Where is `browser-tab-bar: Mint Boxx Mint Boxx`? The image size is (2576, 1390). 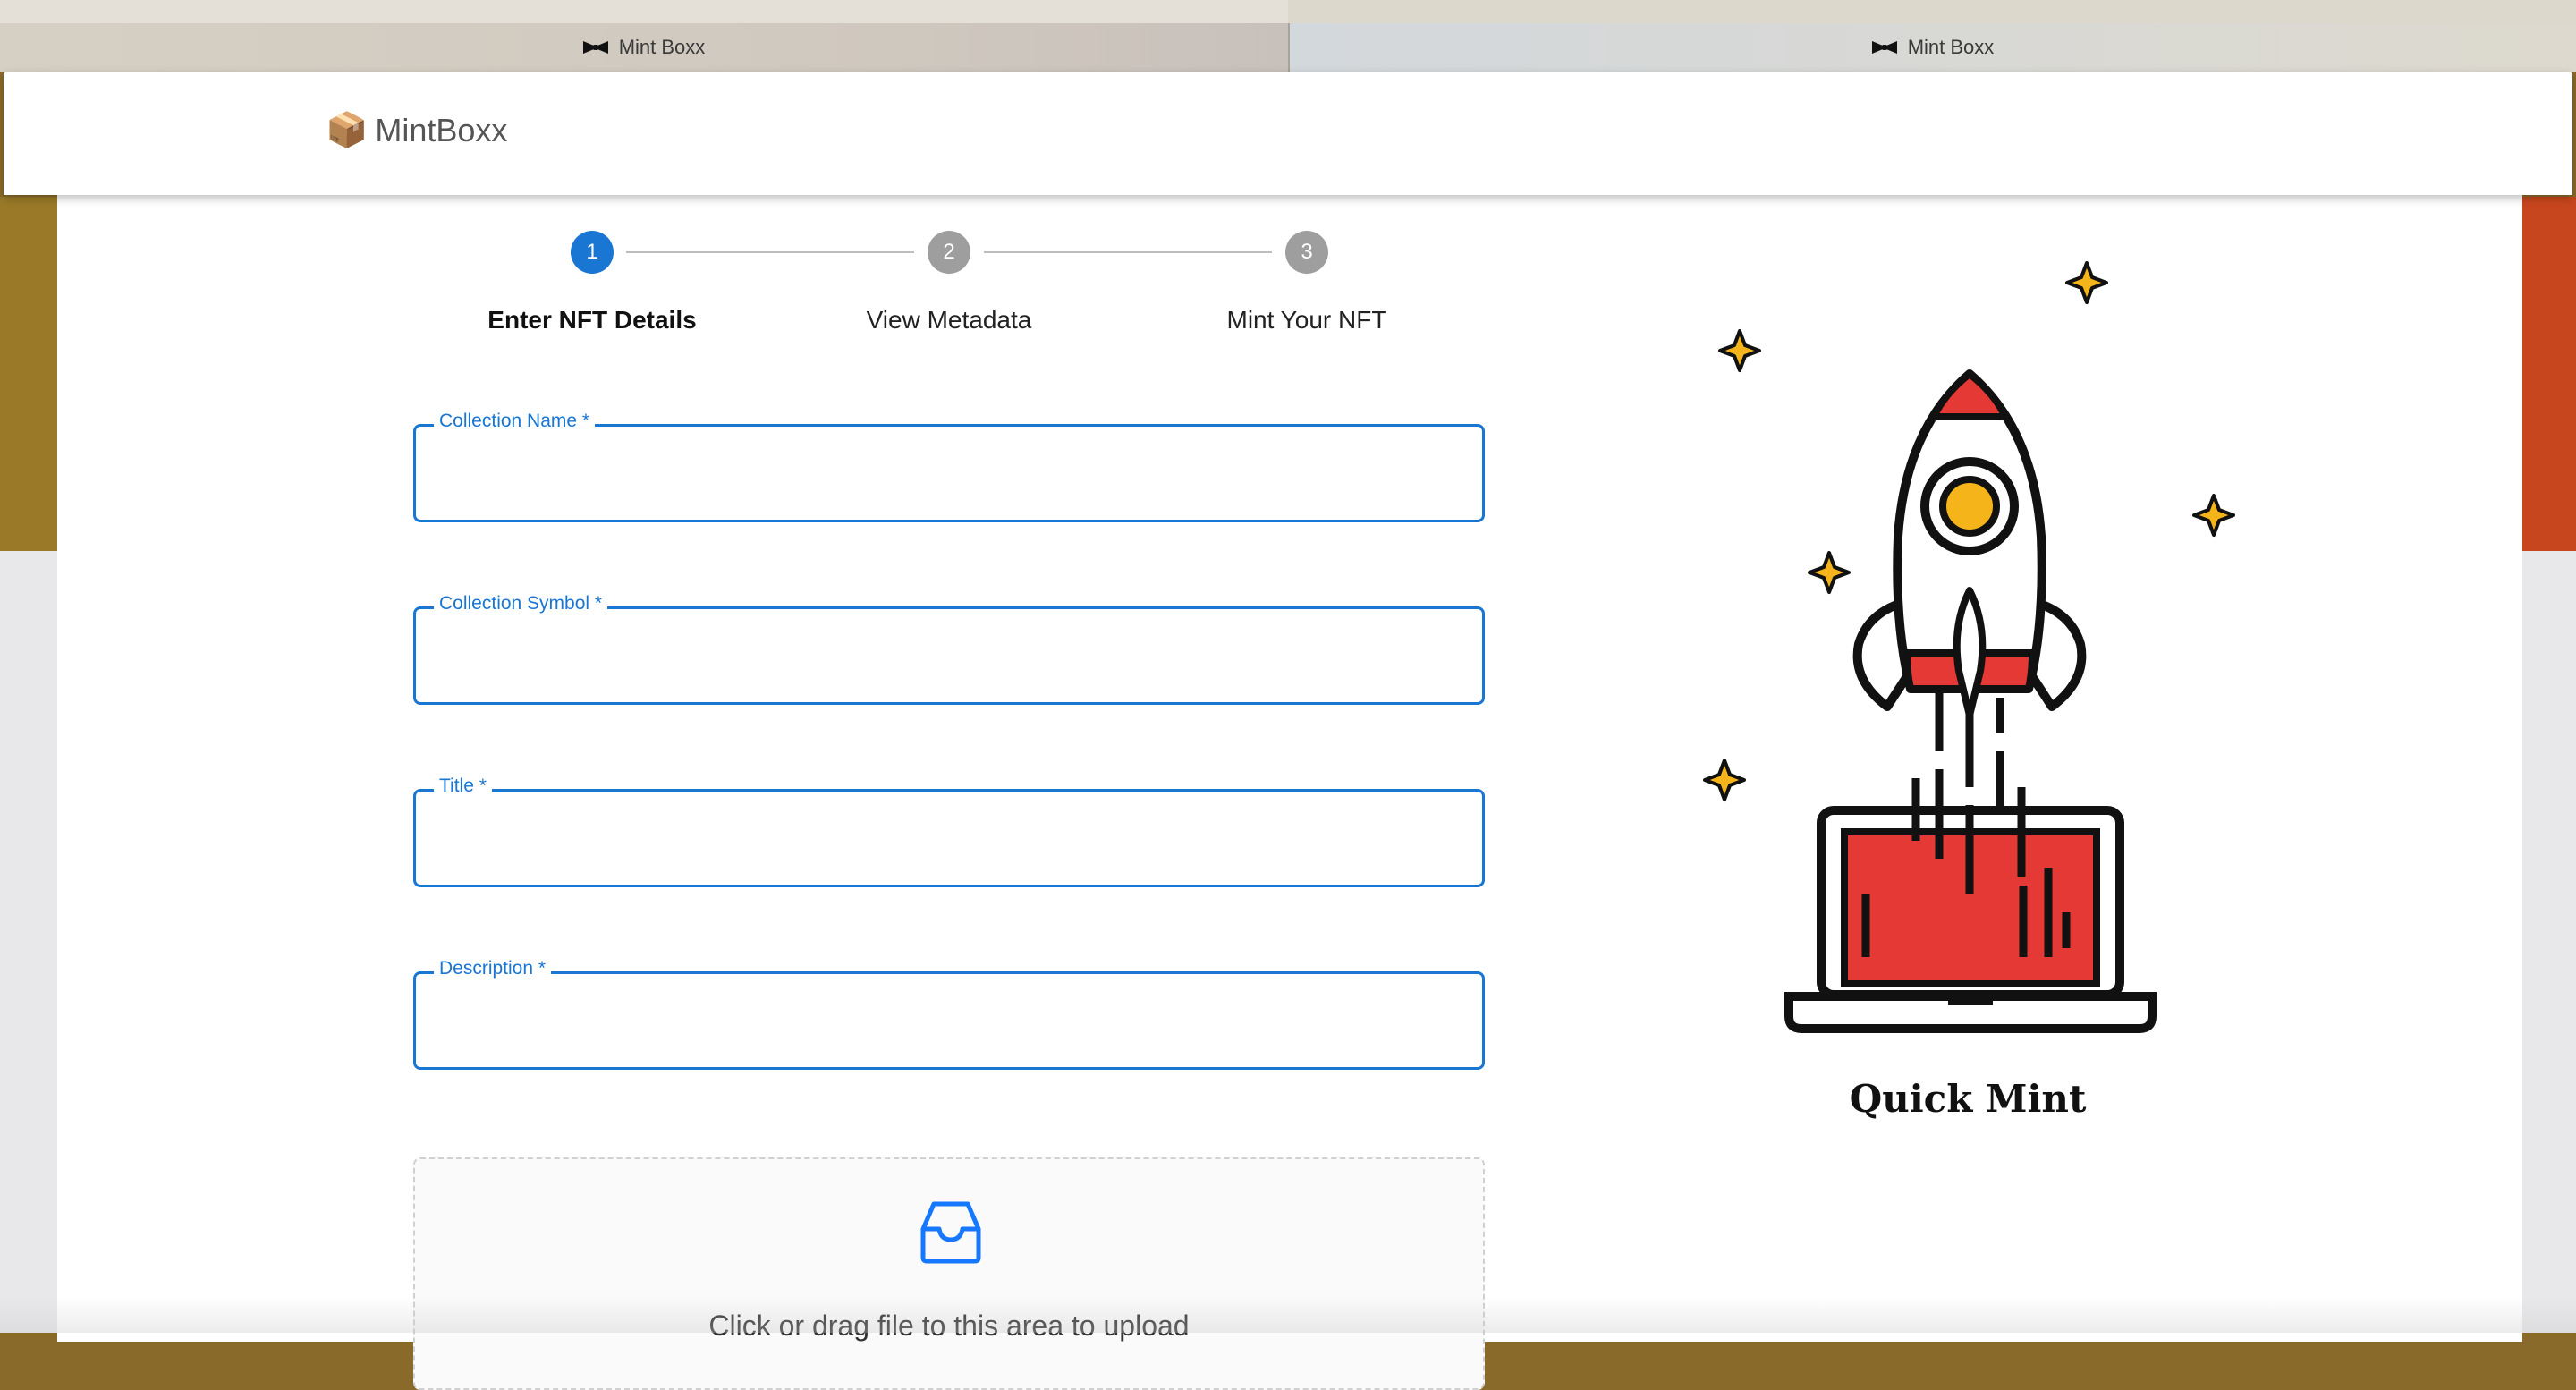 browser-tab-bar: Mint Boxx Mint Boxx is located at coordinates (1288, 36).